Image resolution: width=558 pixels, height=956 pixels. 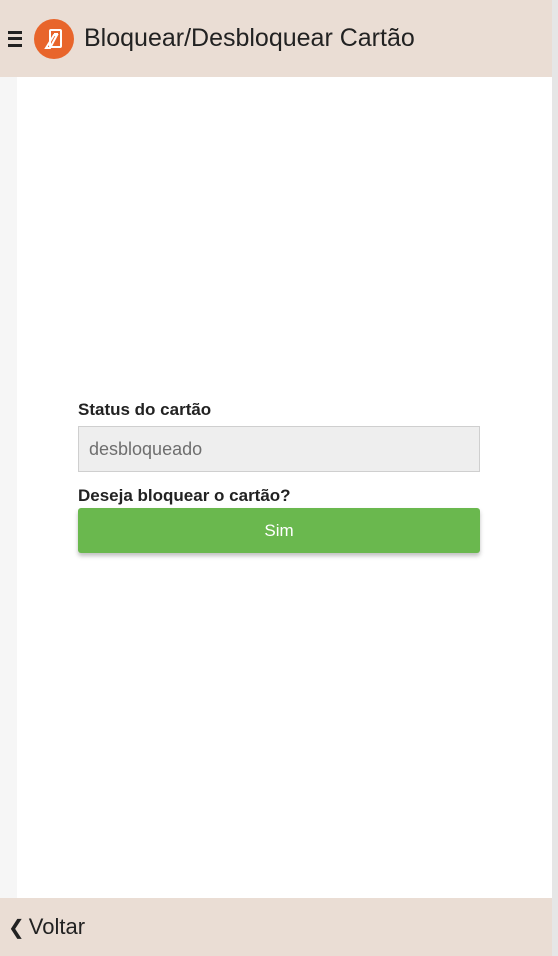 I want to click on header-bar: Bloquear/Desbloquear Cartão, so click(x=276, y=38).